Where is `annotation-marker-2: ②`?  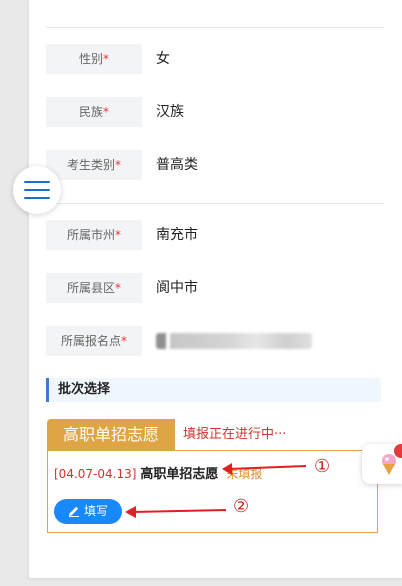
annotation-marker-2: ② is located at coordinates (241, 506).